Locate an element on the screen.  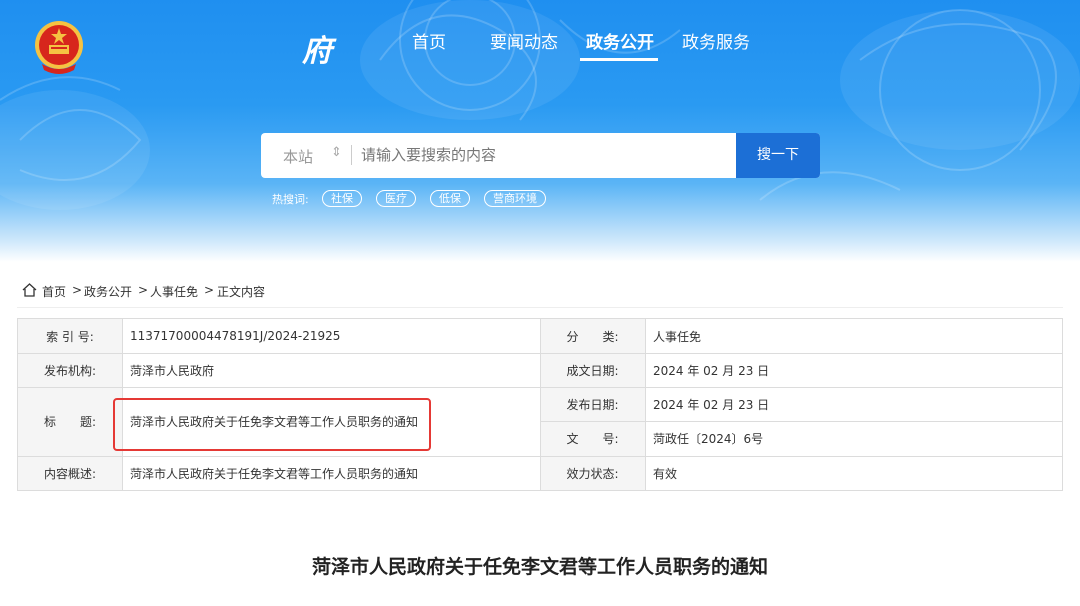
nav-item-government-affairs: 政务公开 is located at coordinates (620, 40).